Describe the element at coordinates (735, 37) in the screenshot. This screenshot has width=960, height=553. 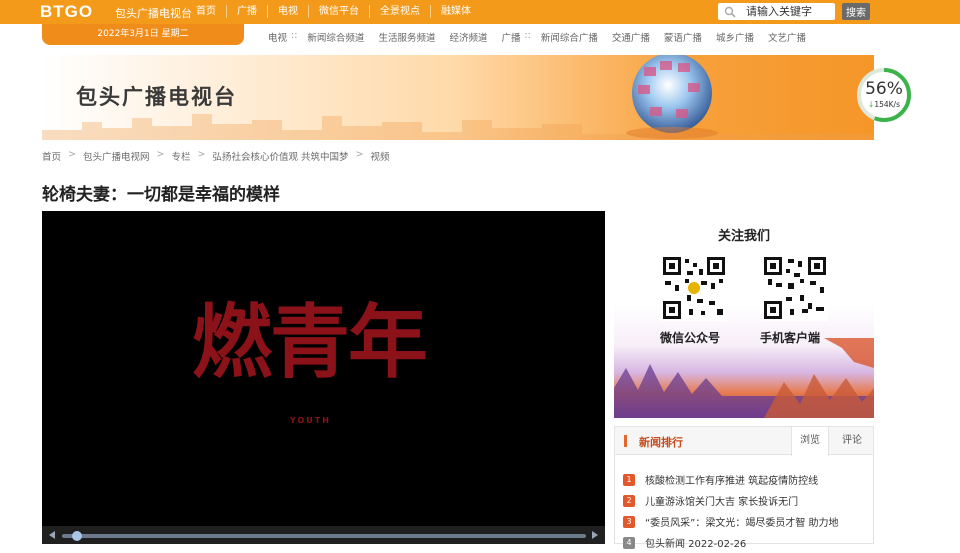
I see `radio-urban-rural: 城乡广播` at that location.